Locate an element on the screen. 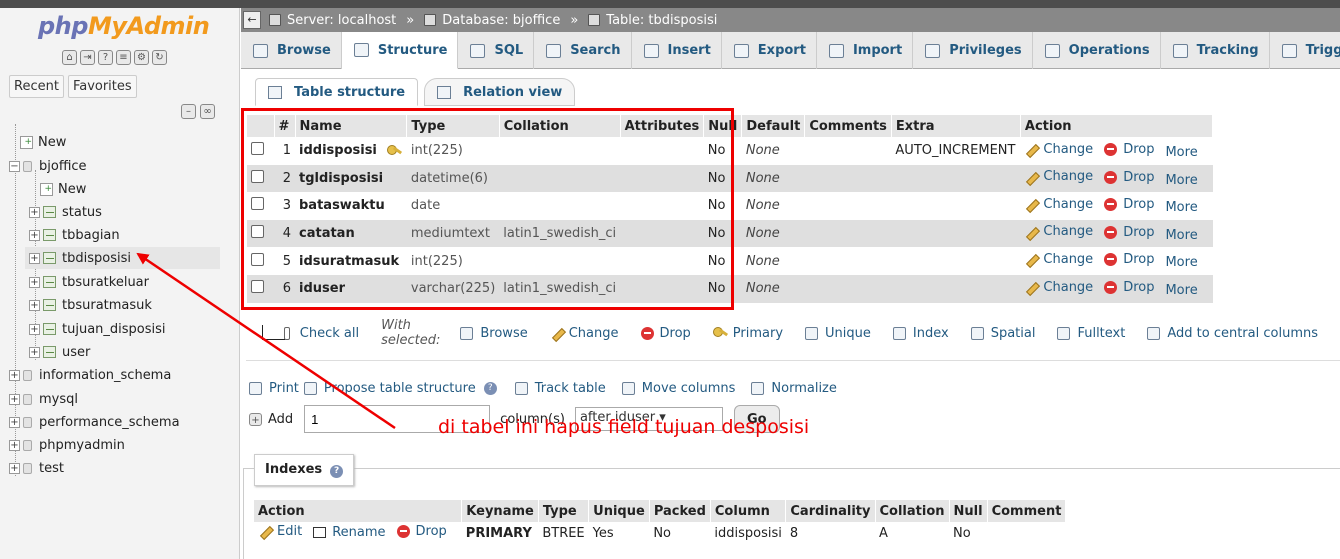 The image size is (1340, 559). tree-item-user: + user is located at coordinates (59, 352).